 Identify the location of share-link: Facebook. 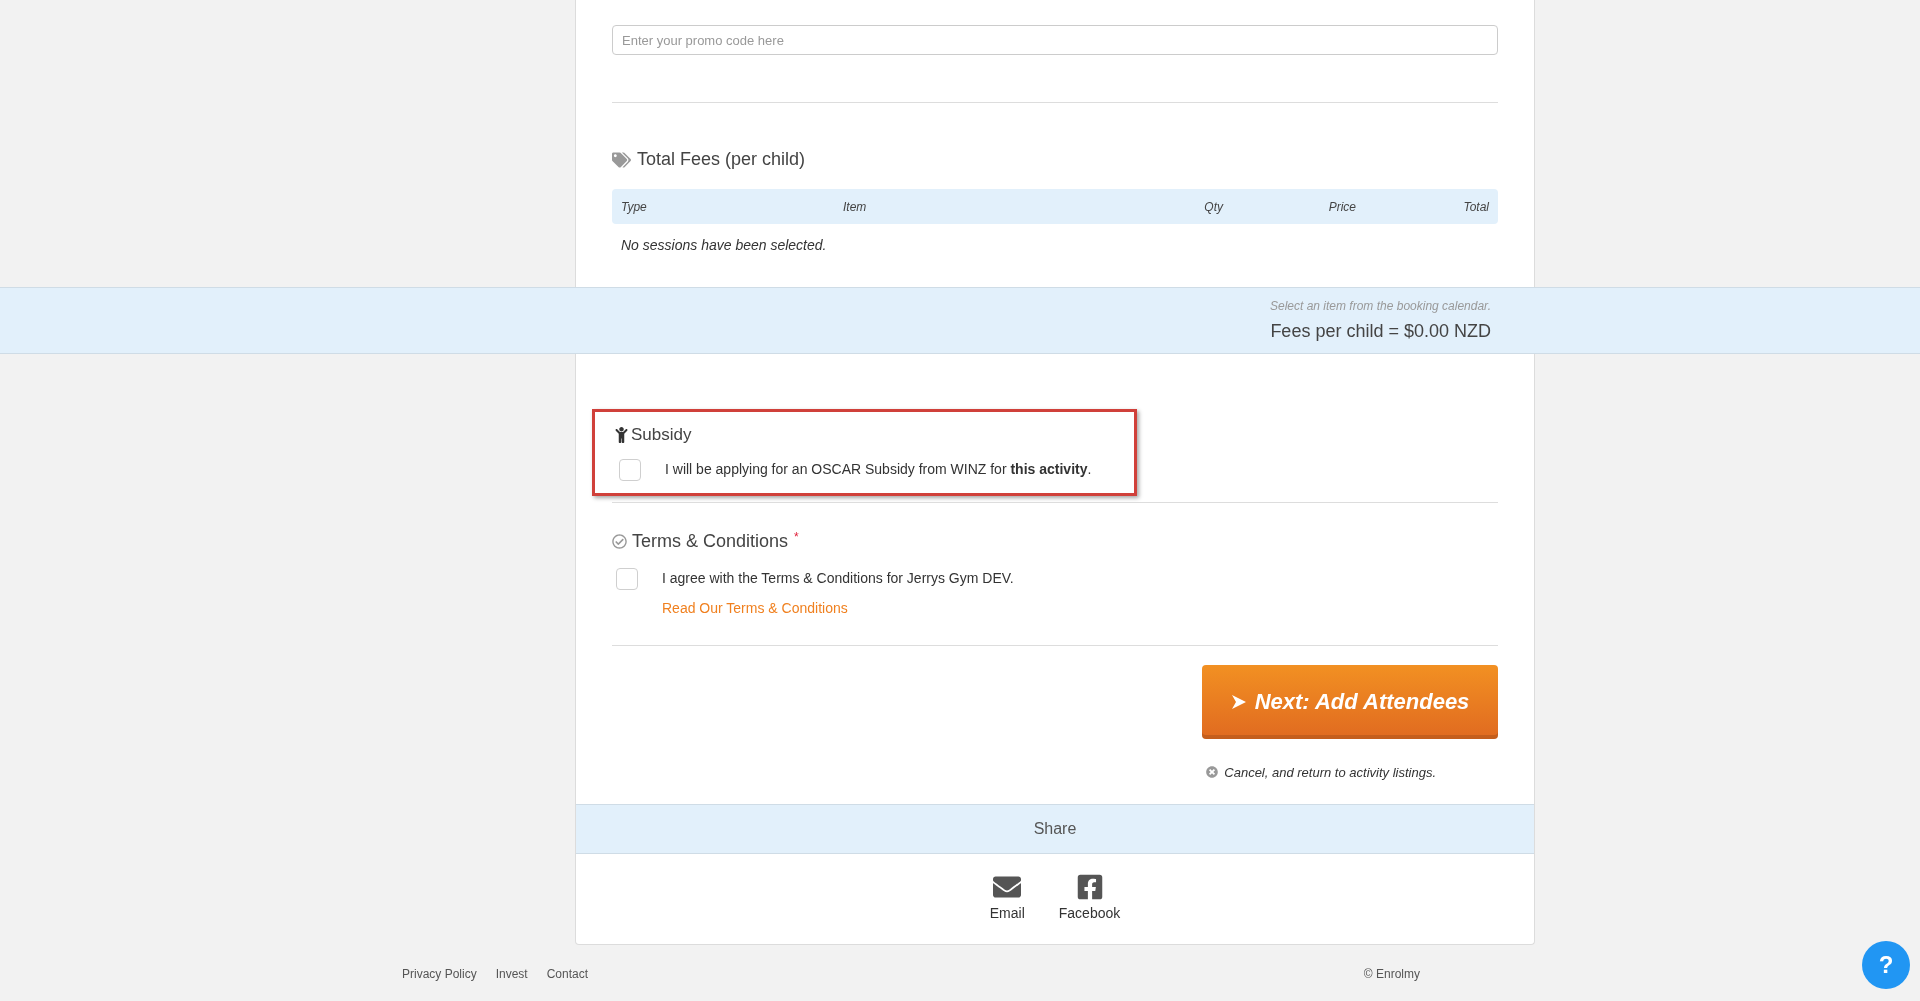
(1089, 898).